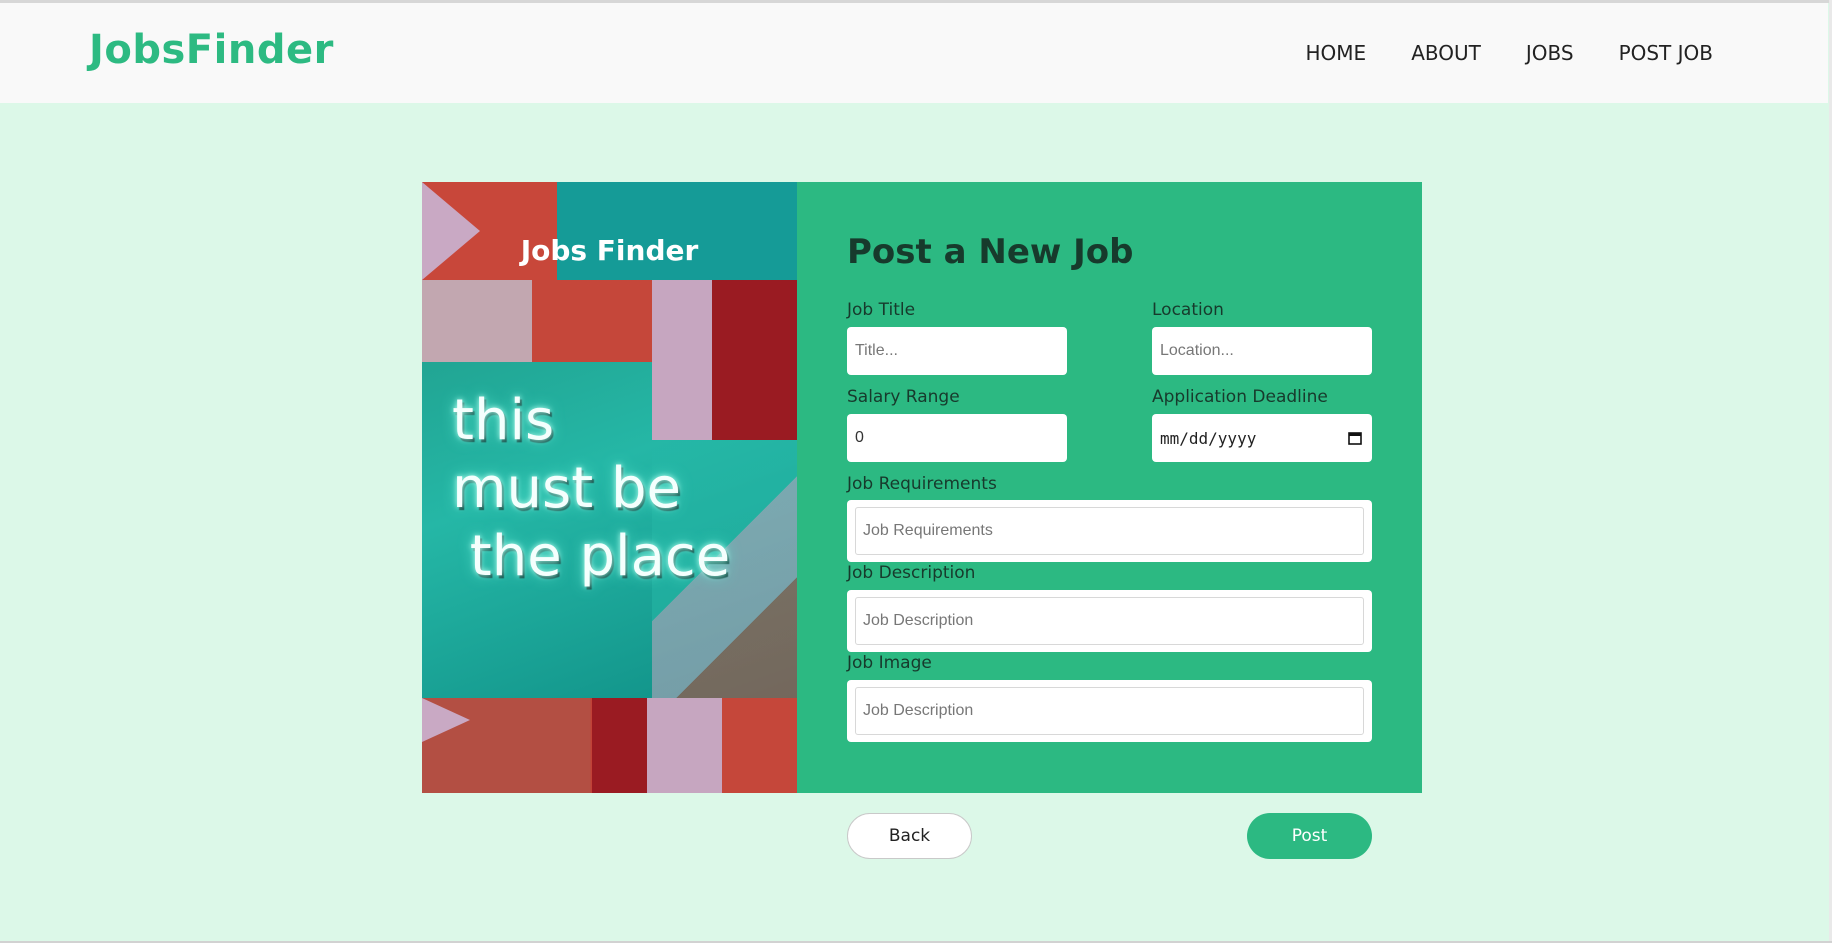 This screenshot has width=1832, height=943. What do you see at coordinates (609, 745) in the screenshot?
I see `poster-bottom-band` at bounding box center [609, 745].